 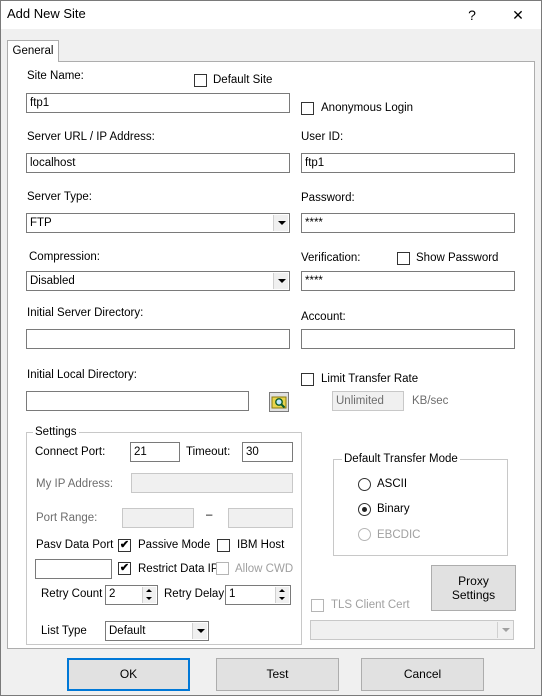 What do you see at coordinates (91, 137) in the screenshot?
I see `server-url-label: Server URL / IP Address:` at bounding box center [91, 137].